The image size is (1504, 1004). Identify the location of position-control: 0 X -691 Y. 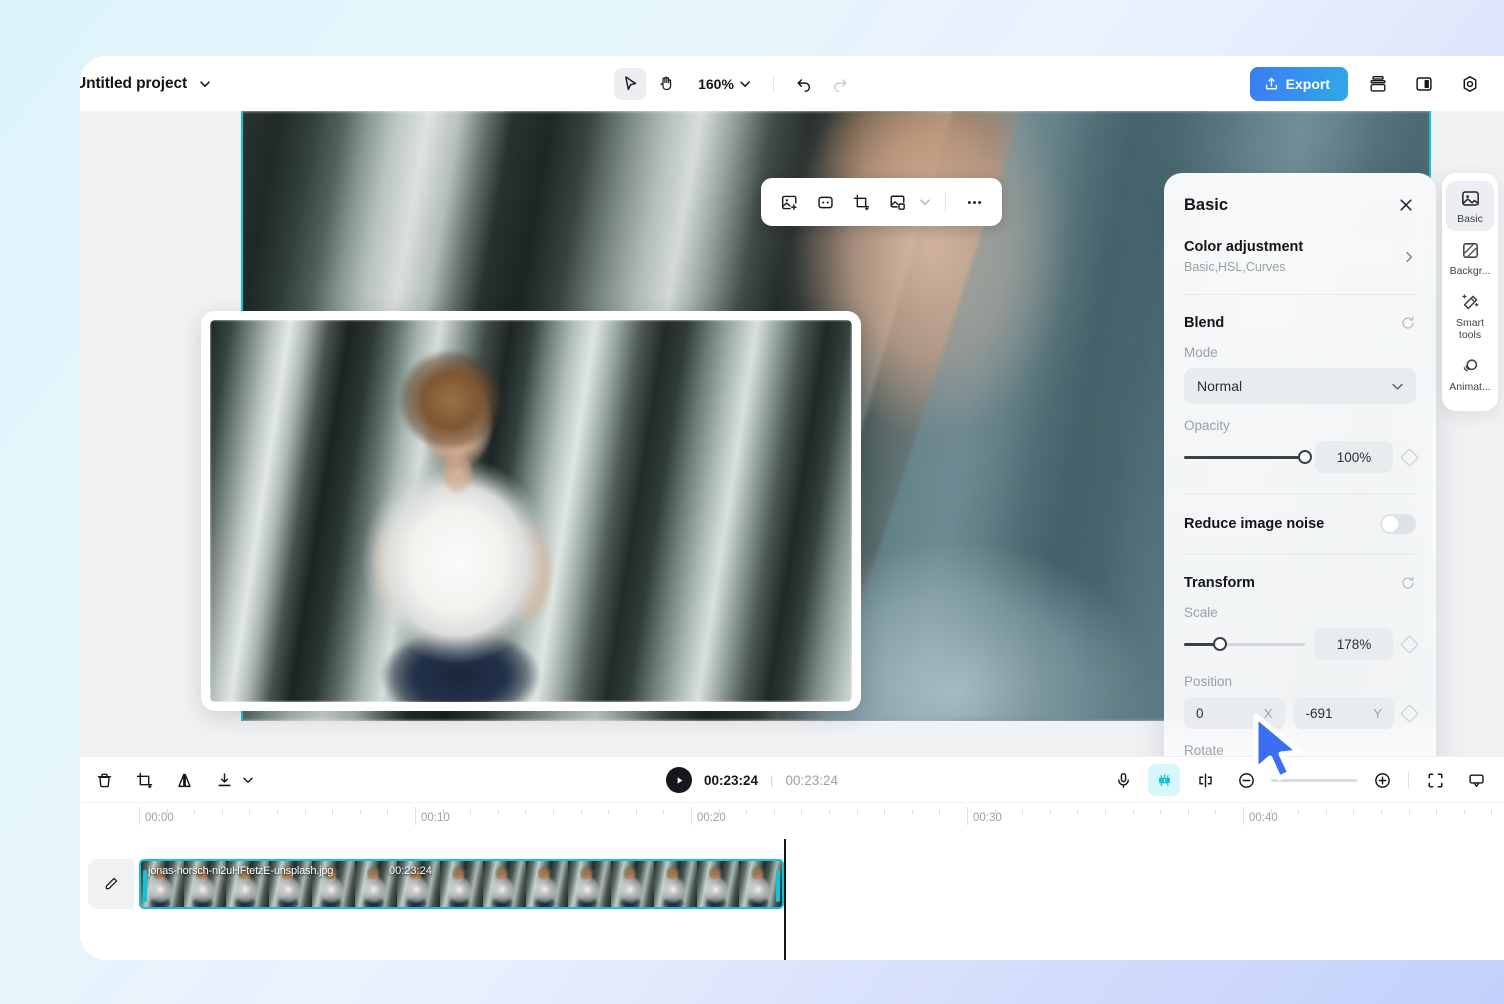
(1301, 713).